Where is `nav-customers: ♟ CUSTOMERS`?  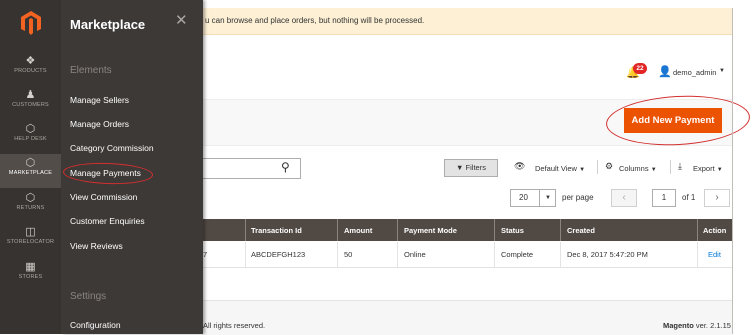
nav-customers: ♟ CUSTOMERS is located at coordinates (30, 103).